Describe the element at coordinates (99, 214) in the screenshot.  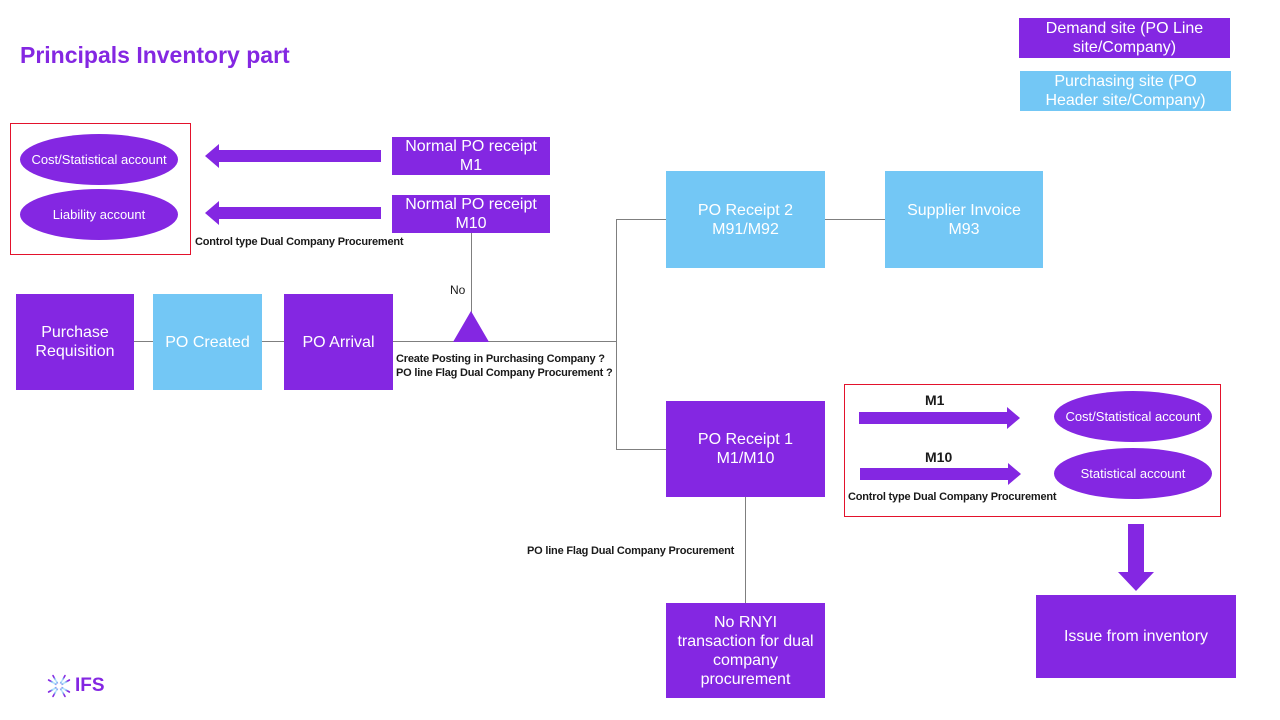
I see `account-liability: Liability account` at that location.